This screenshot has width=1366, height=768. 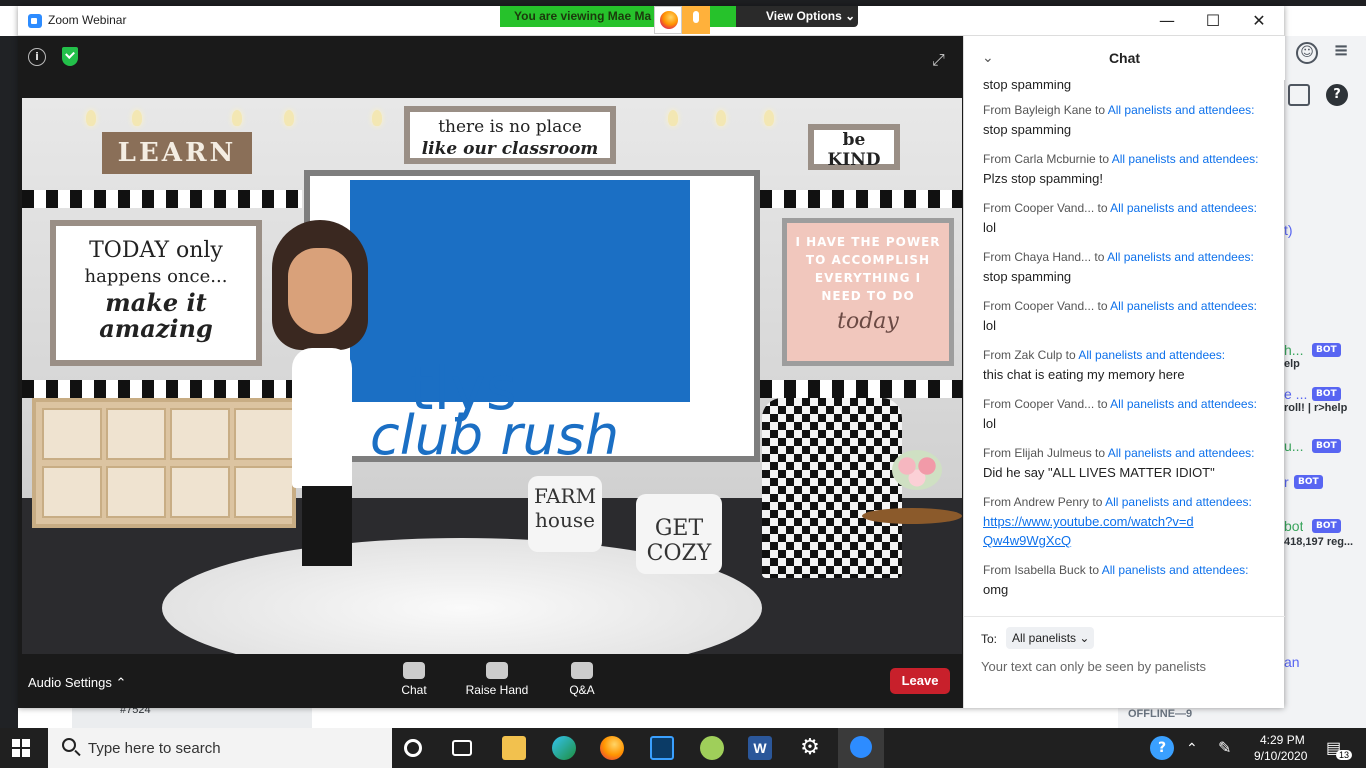 I want to click on whiteboard: tlys club rush, so click(x=532, y=318).